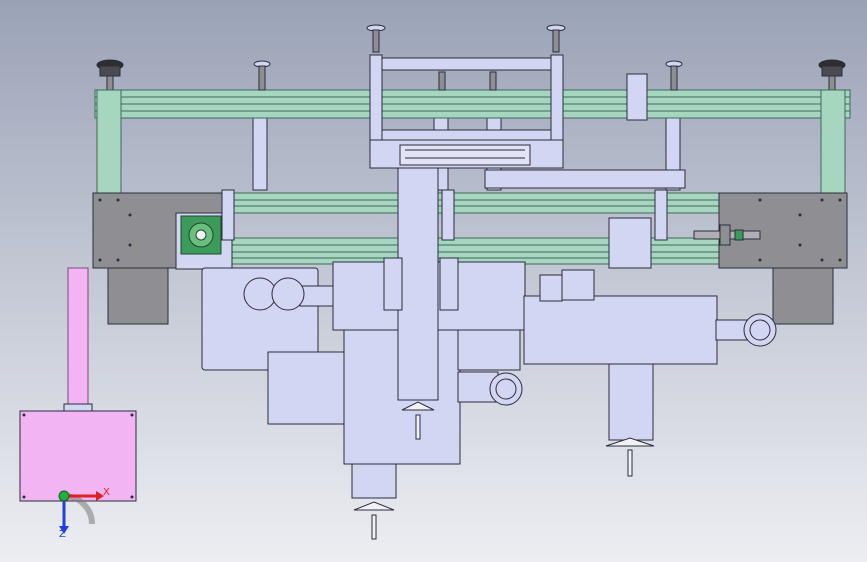 Image resolution: width=867 pixels, height=562 pixels. What do you see at coordinates (472, 104) in the screenshot?
I see `top-frame-rails` at bounding box center [472, 104].